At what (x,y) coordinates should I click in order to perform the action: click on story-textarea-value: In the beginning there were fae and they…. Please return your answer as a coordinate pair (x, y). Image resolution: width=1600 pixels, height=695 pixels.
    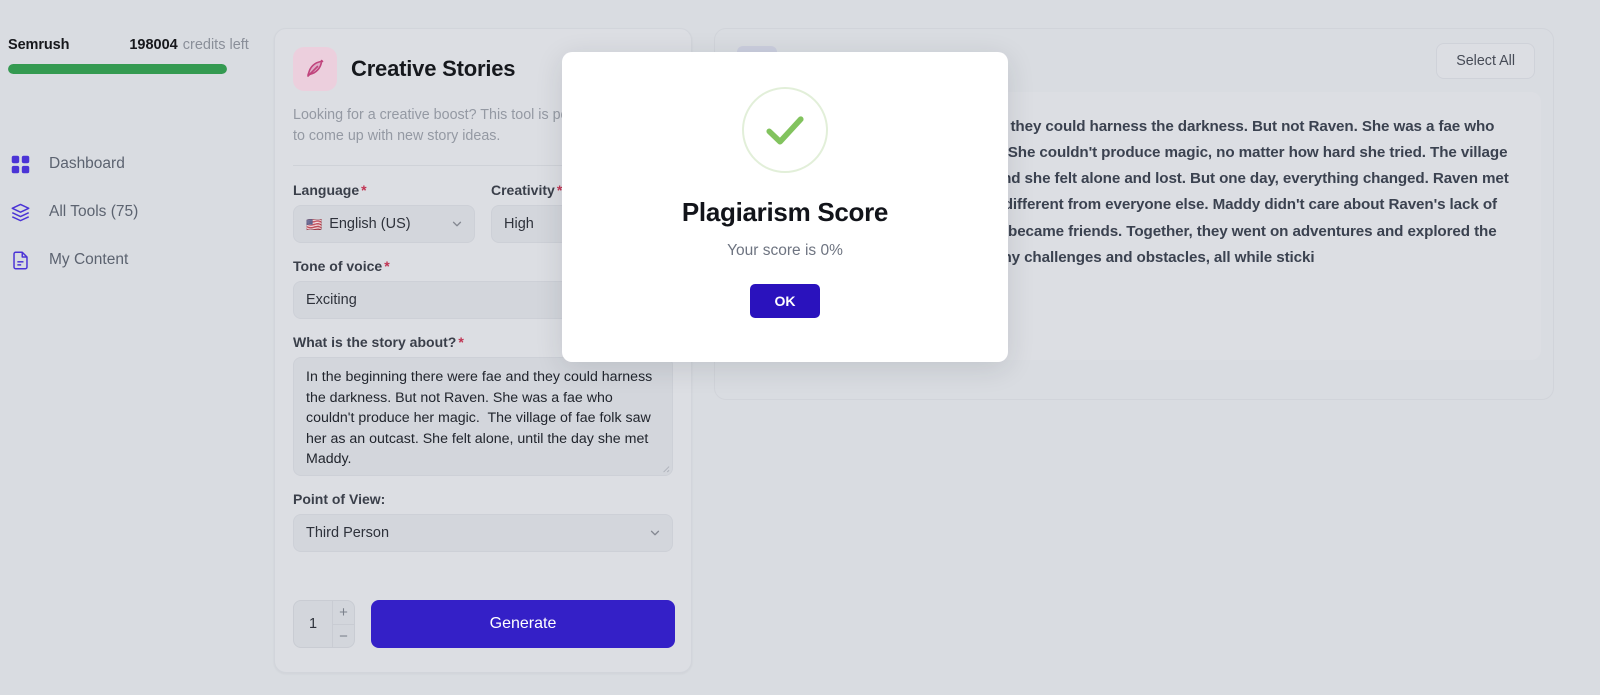
    Looking at the image, I should click on (481, 418).